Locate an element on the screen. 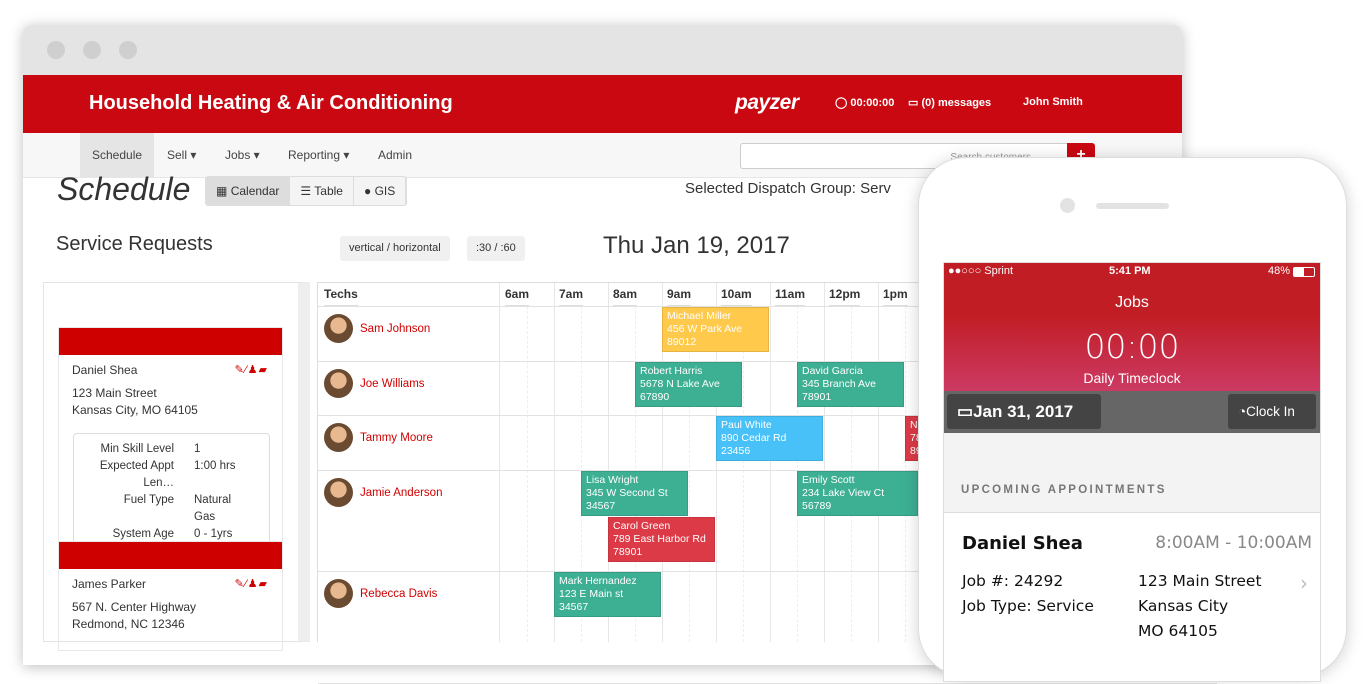 The width and height of the screenshot is (1368, 684). nav-jobs: Jobs ▾ is located at coordinates (242, 155).